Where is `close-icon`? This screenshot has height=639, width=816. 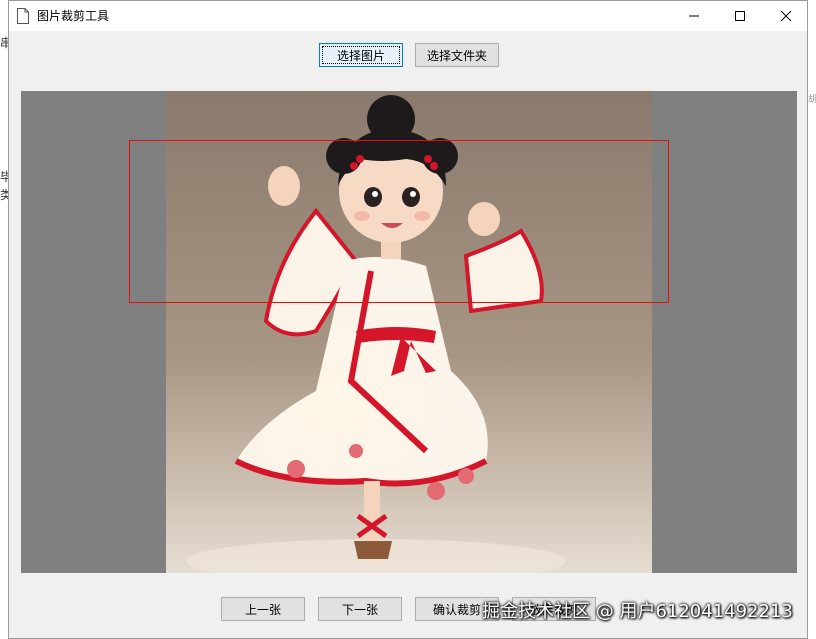
close-icon is located at coordinates (786, 16).